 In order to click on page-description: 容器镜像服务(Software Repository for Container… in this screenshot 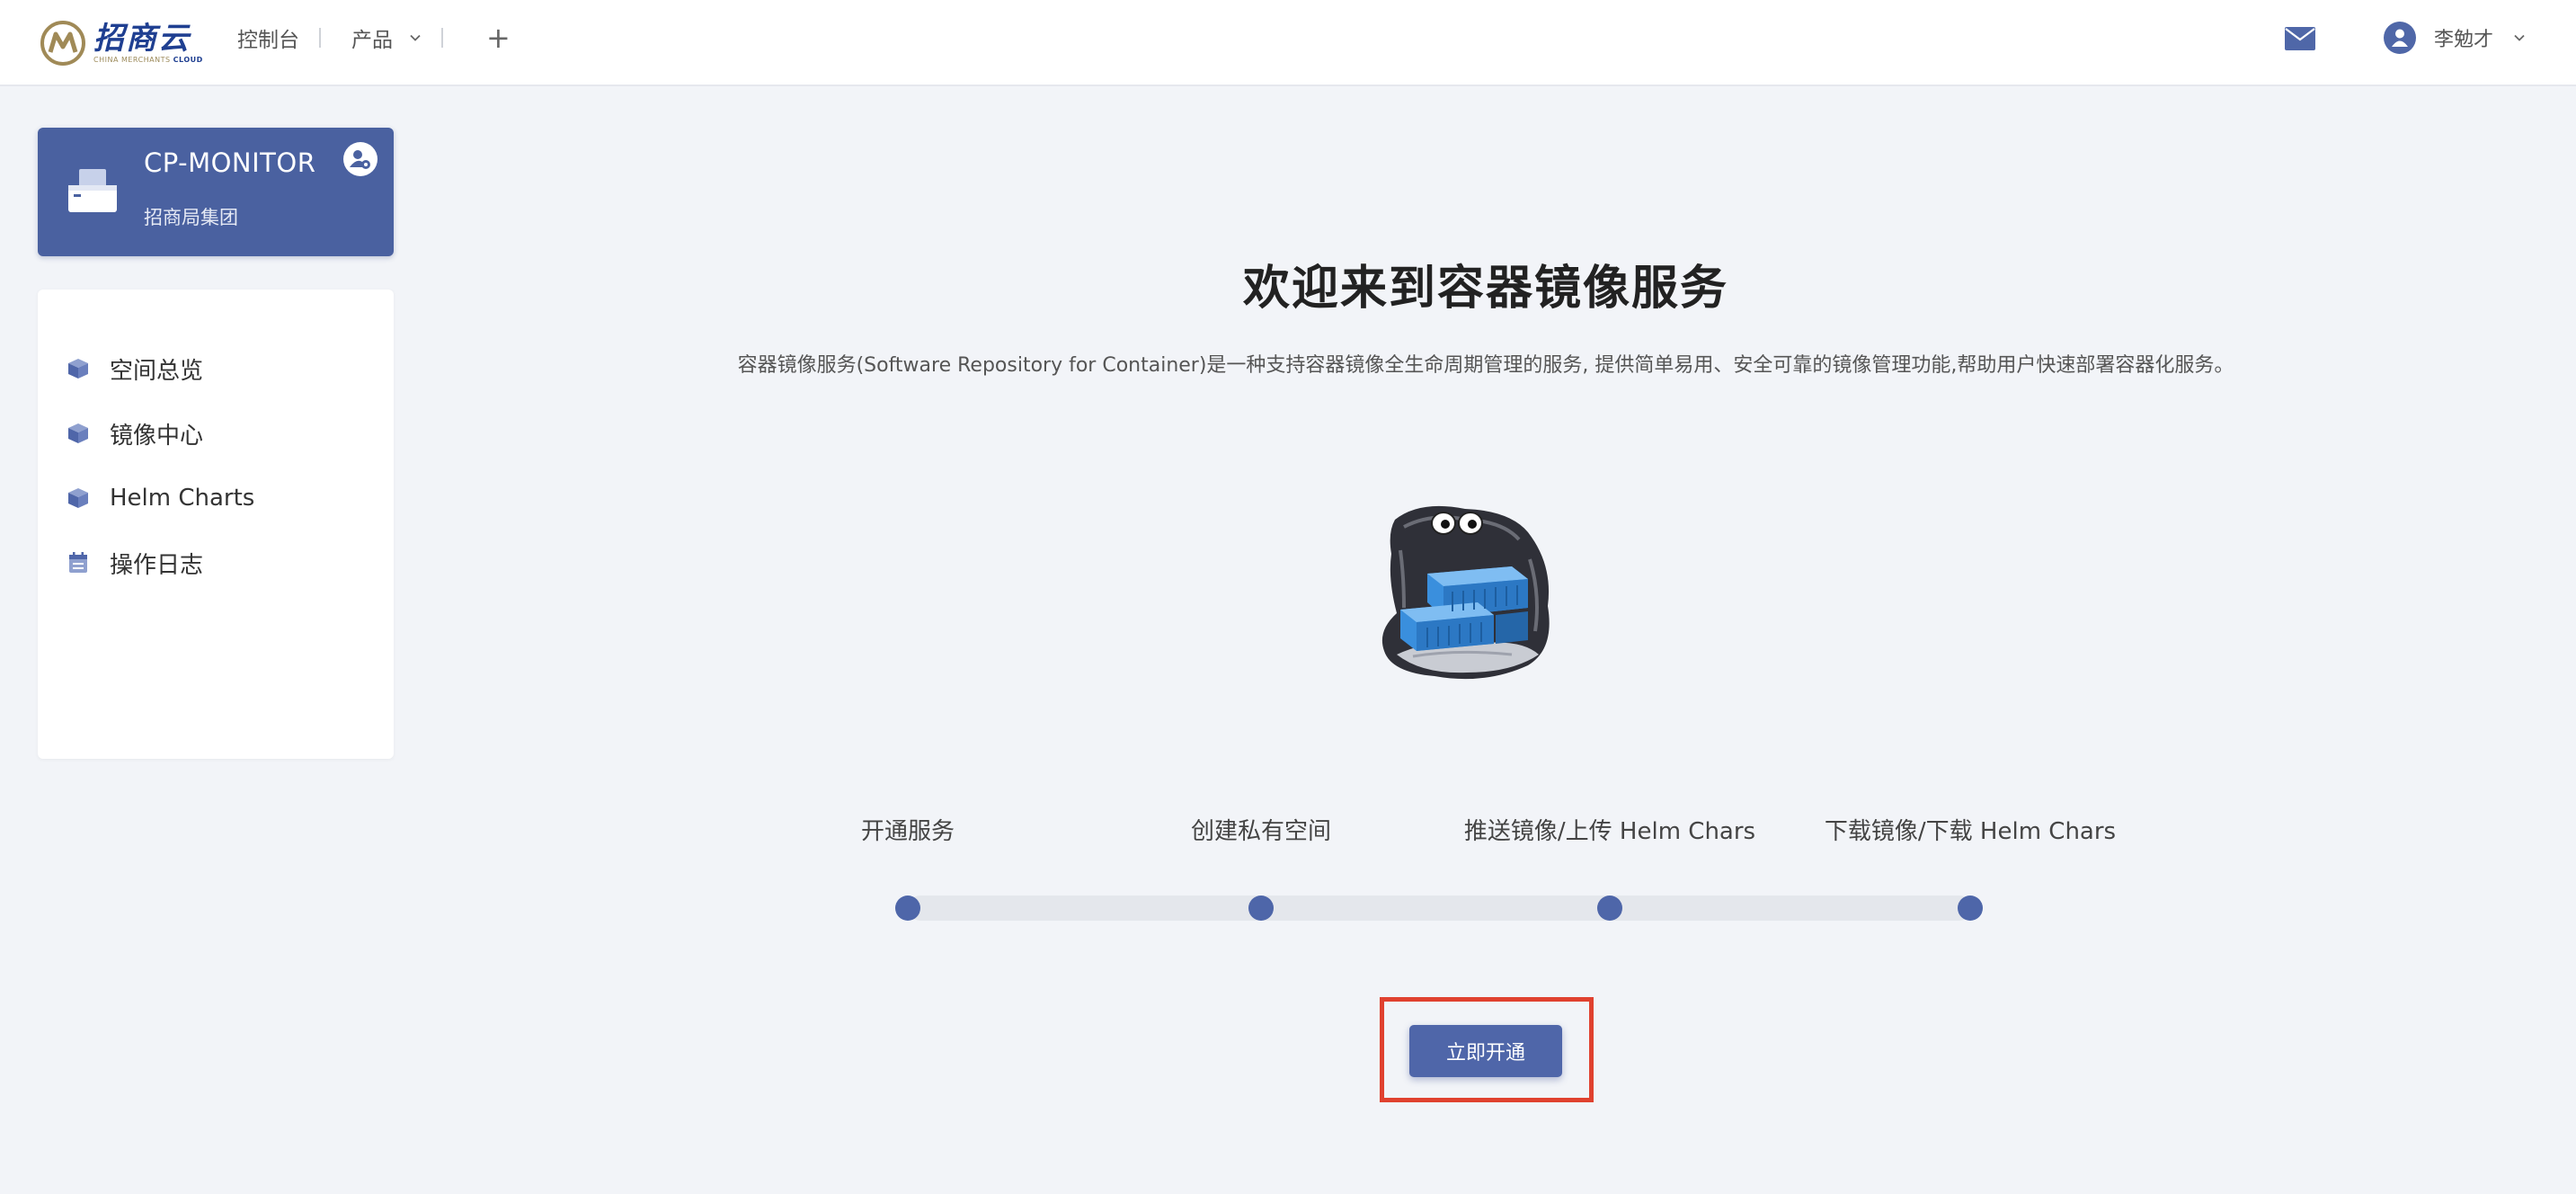, I will do `click(1485, 365)`.